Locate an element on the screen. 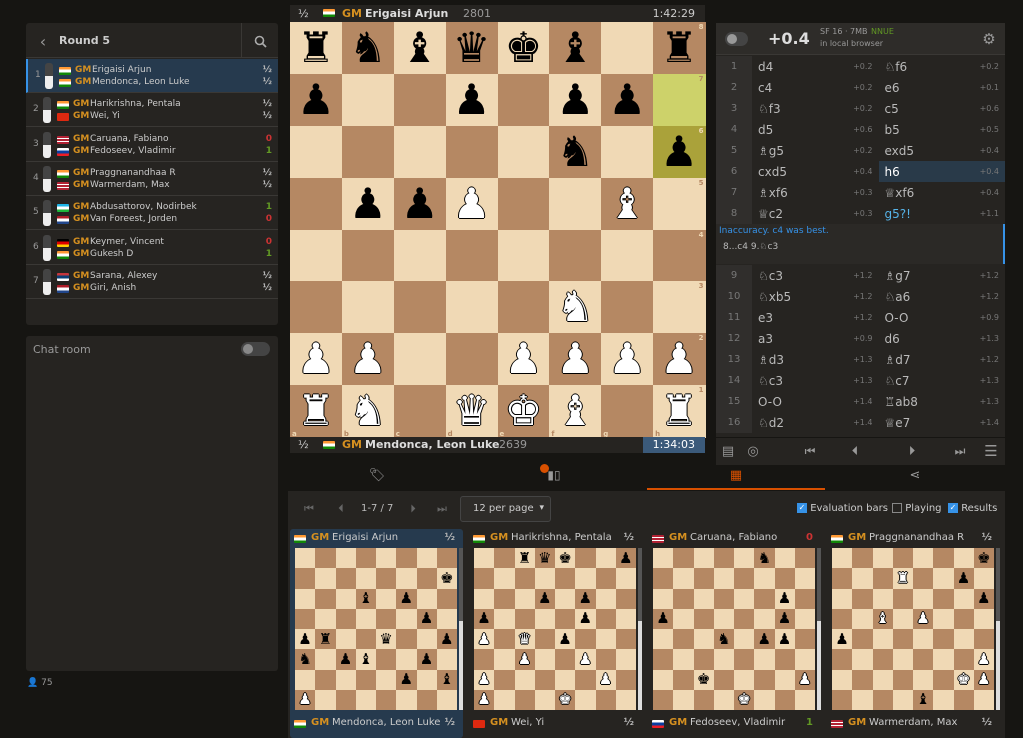  square-c8: ♝ is located at coordinates (420, 48).